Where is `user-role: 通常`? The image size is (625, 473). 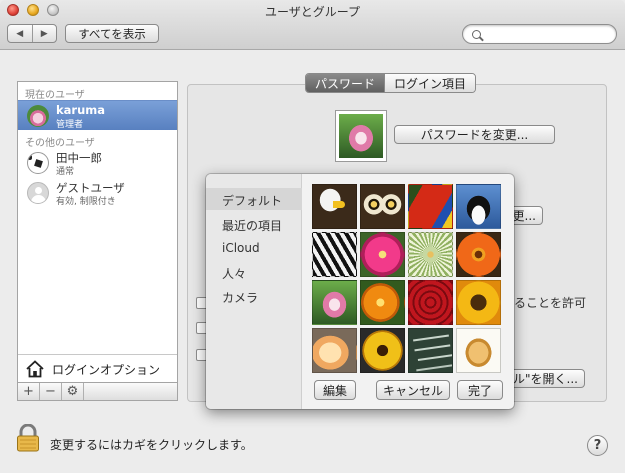 user-role: 通常 is located at coordinates (65, 172).